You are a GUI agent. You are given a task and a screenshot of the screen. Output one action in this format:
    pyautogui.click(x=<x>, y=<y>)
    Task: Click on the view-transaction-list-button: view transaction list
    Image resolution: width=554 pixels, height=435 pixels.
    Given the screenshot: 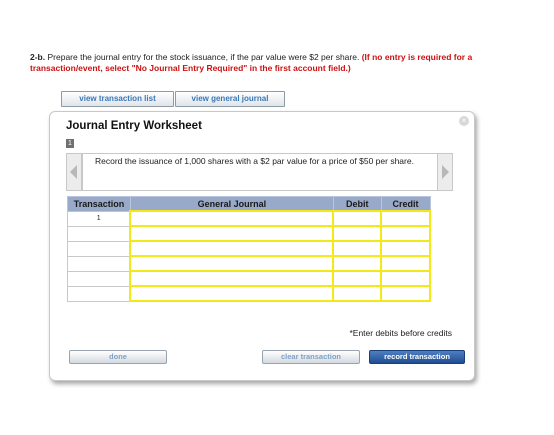 What is the action you would take?
    pyautogui.click(x=117, y=99)
    